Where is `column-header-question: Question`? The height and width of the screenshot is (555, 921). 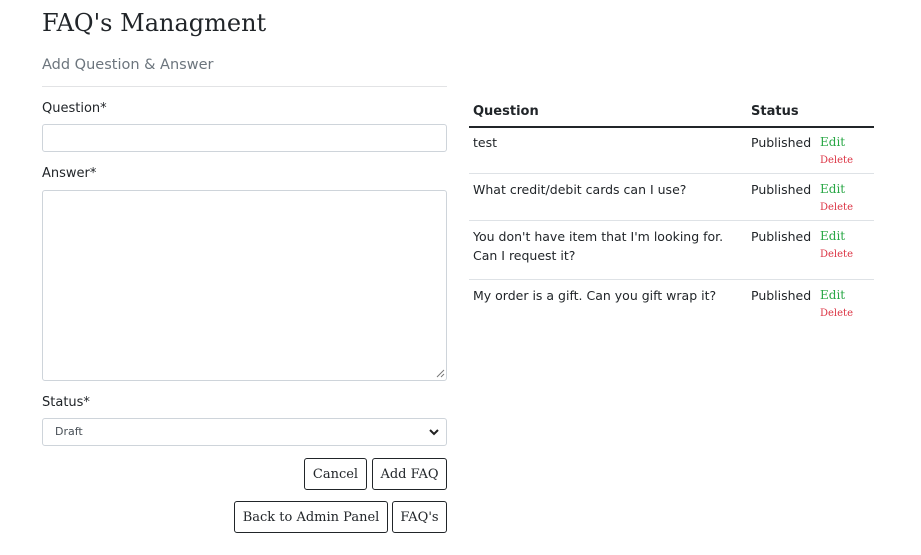 column-header-question: Question is located at coordinates (506, 111).